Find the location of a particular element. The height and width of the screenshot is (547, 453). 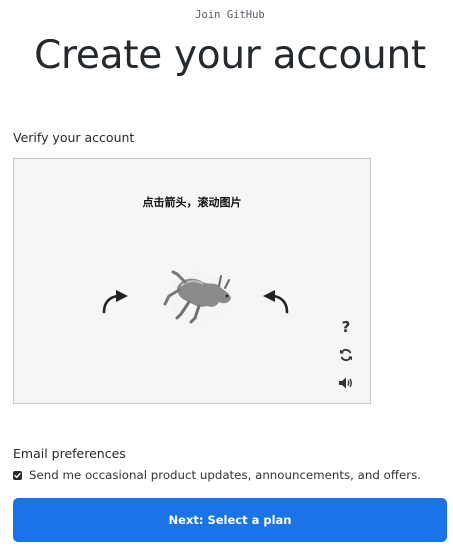

email-opt-in-checkbox is located at coordinates (17, 475).